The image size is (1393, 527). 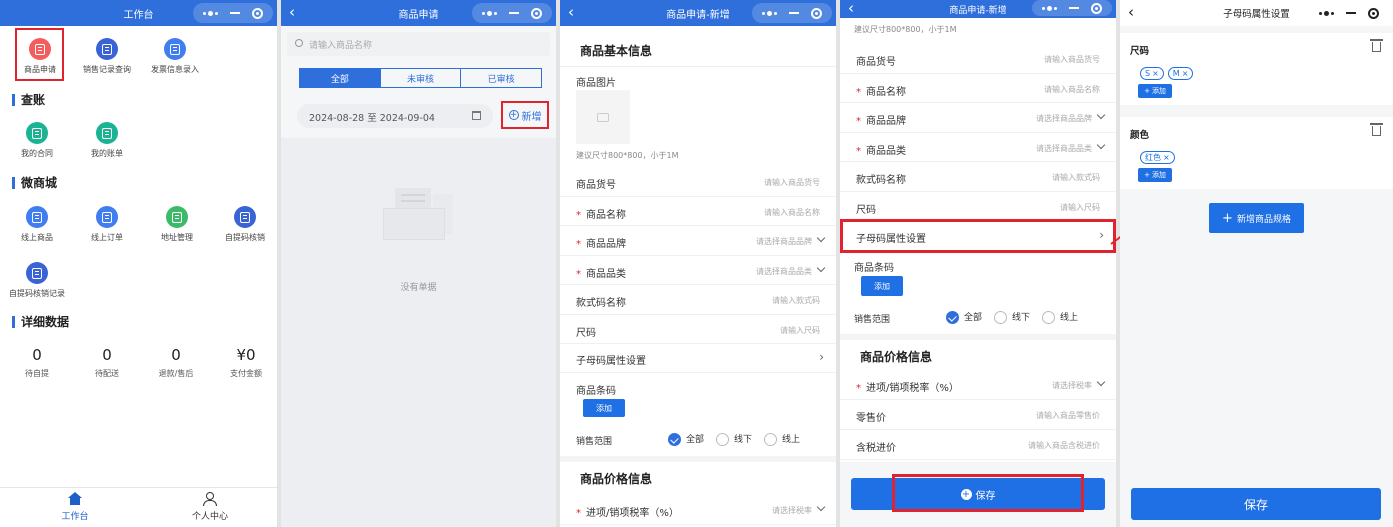 What do you see at coordinates (37, 140) in the screenshot?
I see `grid-item: 我的合同` at bounding box center [37, 140].